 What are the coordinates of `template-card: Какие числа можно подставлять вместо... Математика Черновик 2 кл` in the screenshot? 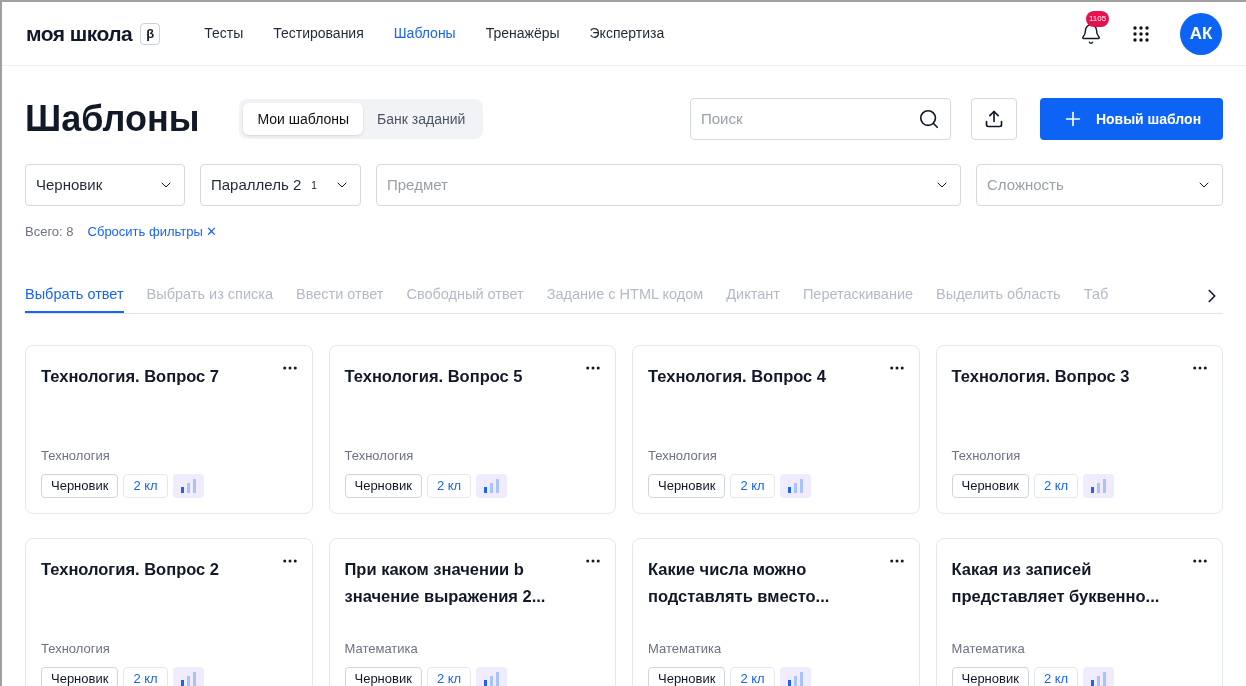 It's located at (776, 611).